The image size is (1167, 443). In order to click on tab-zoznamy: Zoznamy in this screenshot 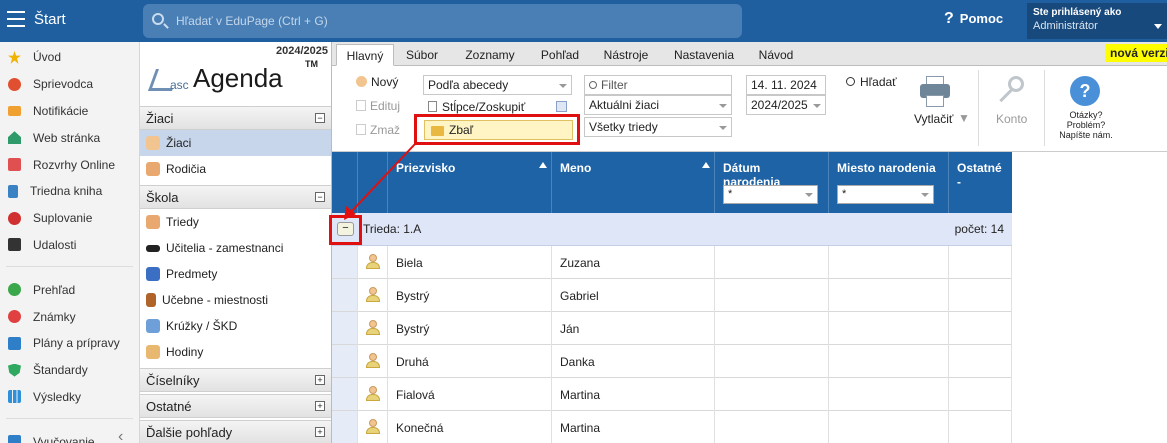, I will do `click(490, 55)`.